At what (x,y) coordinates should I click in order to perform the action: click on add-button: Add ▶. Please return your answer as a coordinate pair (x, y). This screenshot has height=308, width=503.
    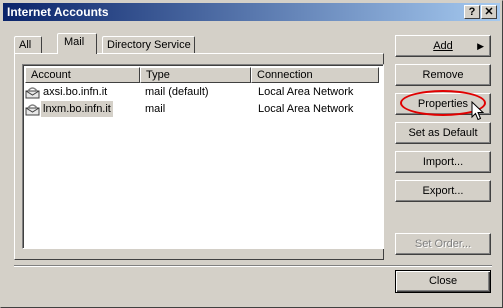
    Looking at the image, I should click on (443, 46).